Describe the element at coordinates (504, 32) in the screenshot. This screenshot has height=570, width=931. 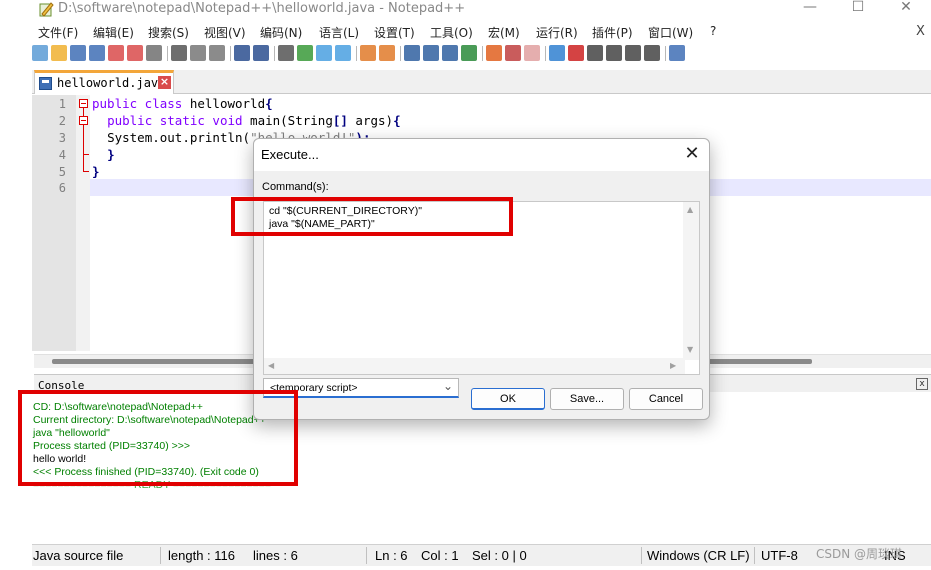
I see `menu-macro: 宏(M)` at that location.